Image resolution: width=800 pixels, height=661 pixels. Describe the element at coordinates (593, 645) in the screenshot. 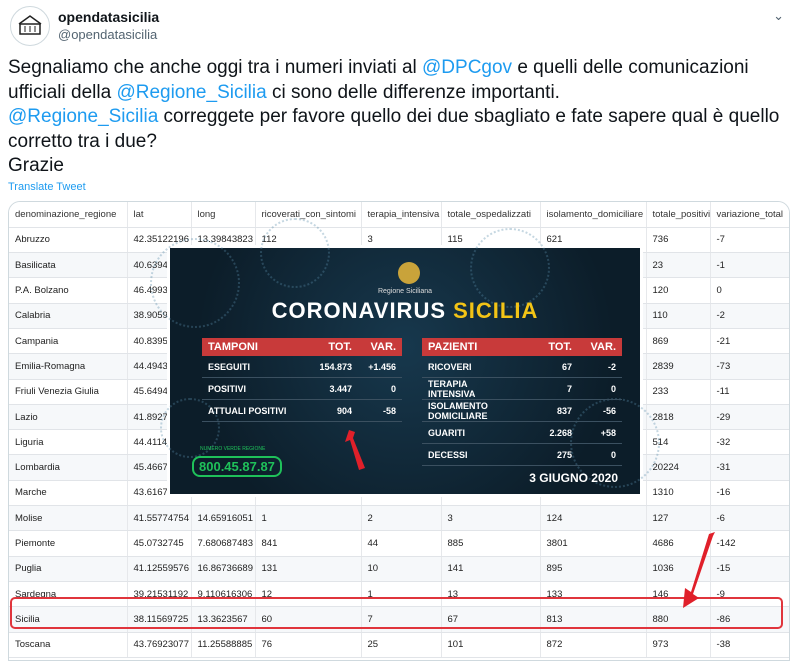

I see `table-cell: 872` at that location.